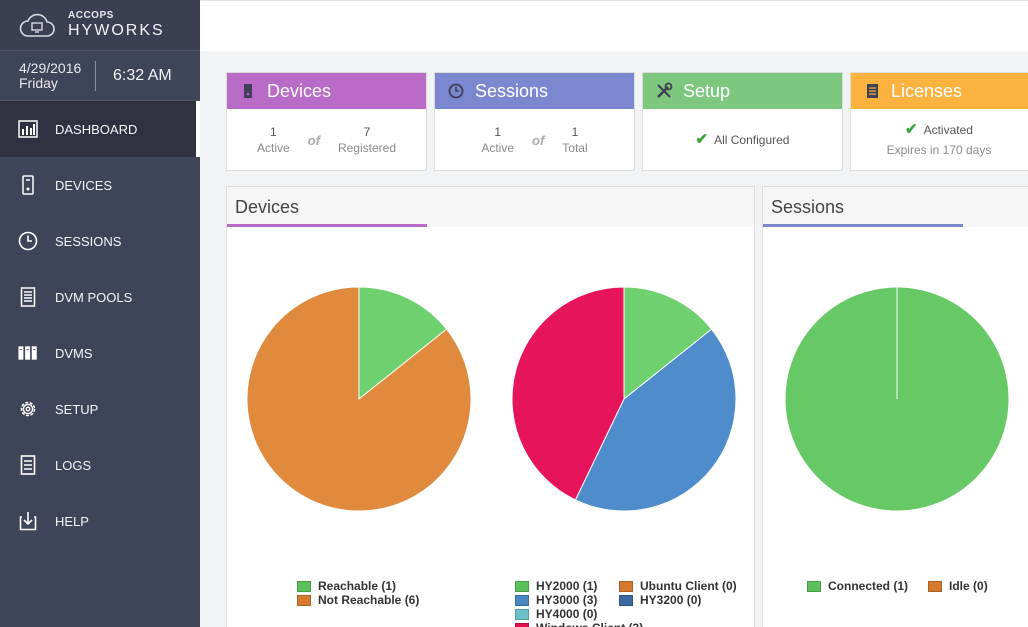 The image size is (1028, 627). I want to click on sessions-of-label: of, so click(538, 140).